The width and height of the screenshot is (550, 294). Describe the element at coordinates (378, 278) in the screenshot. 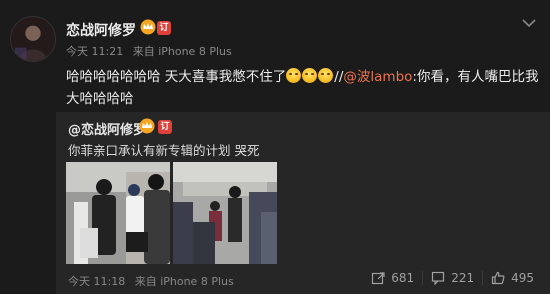

I see `forward-icon` at that location.